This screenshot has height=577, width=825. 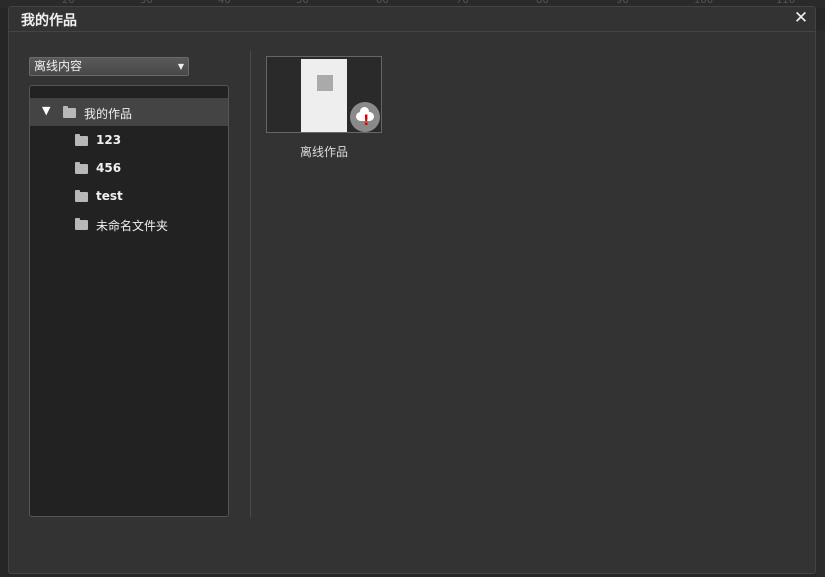 I want to click on tree-item-label: 我的作品, so click(x=108, y=114).